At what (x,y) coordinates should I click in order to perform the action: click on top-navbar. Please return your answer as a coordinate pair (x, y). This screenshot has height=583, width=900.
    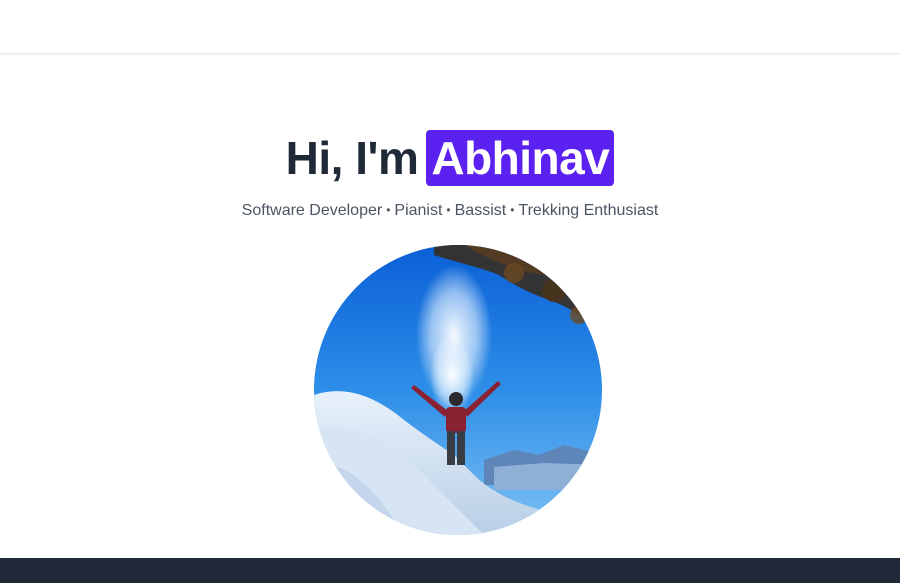
    Looking at the image, I should click on (450, 27).